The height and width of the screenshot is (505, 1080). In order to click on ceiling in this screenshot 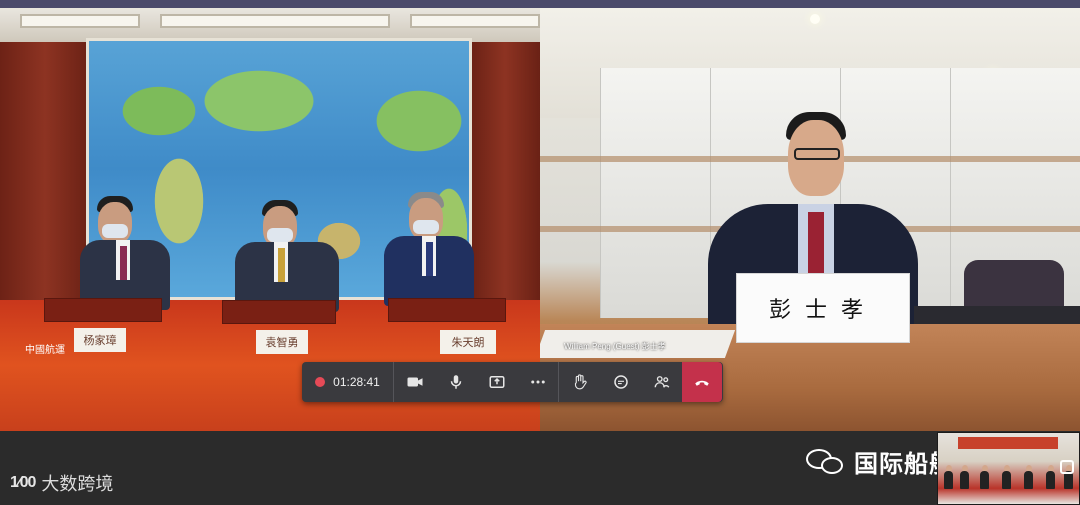, I will do `click(270, 25)`.